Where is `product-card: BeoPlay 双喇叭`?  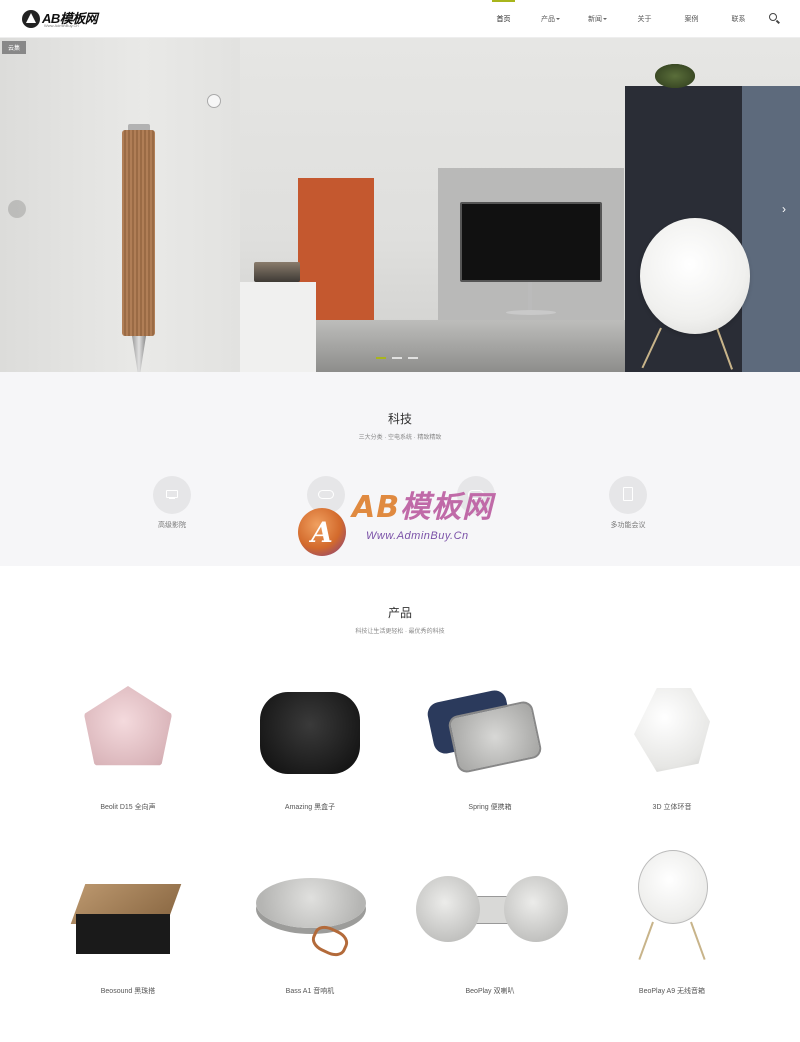
product-card: BeoPlay 双喇叭 is located at coordinates (490, 923).